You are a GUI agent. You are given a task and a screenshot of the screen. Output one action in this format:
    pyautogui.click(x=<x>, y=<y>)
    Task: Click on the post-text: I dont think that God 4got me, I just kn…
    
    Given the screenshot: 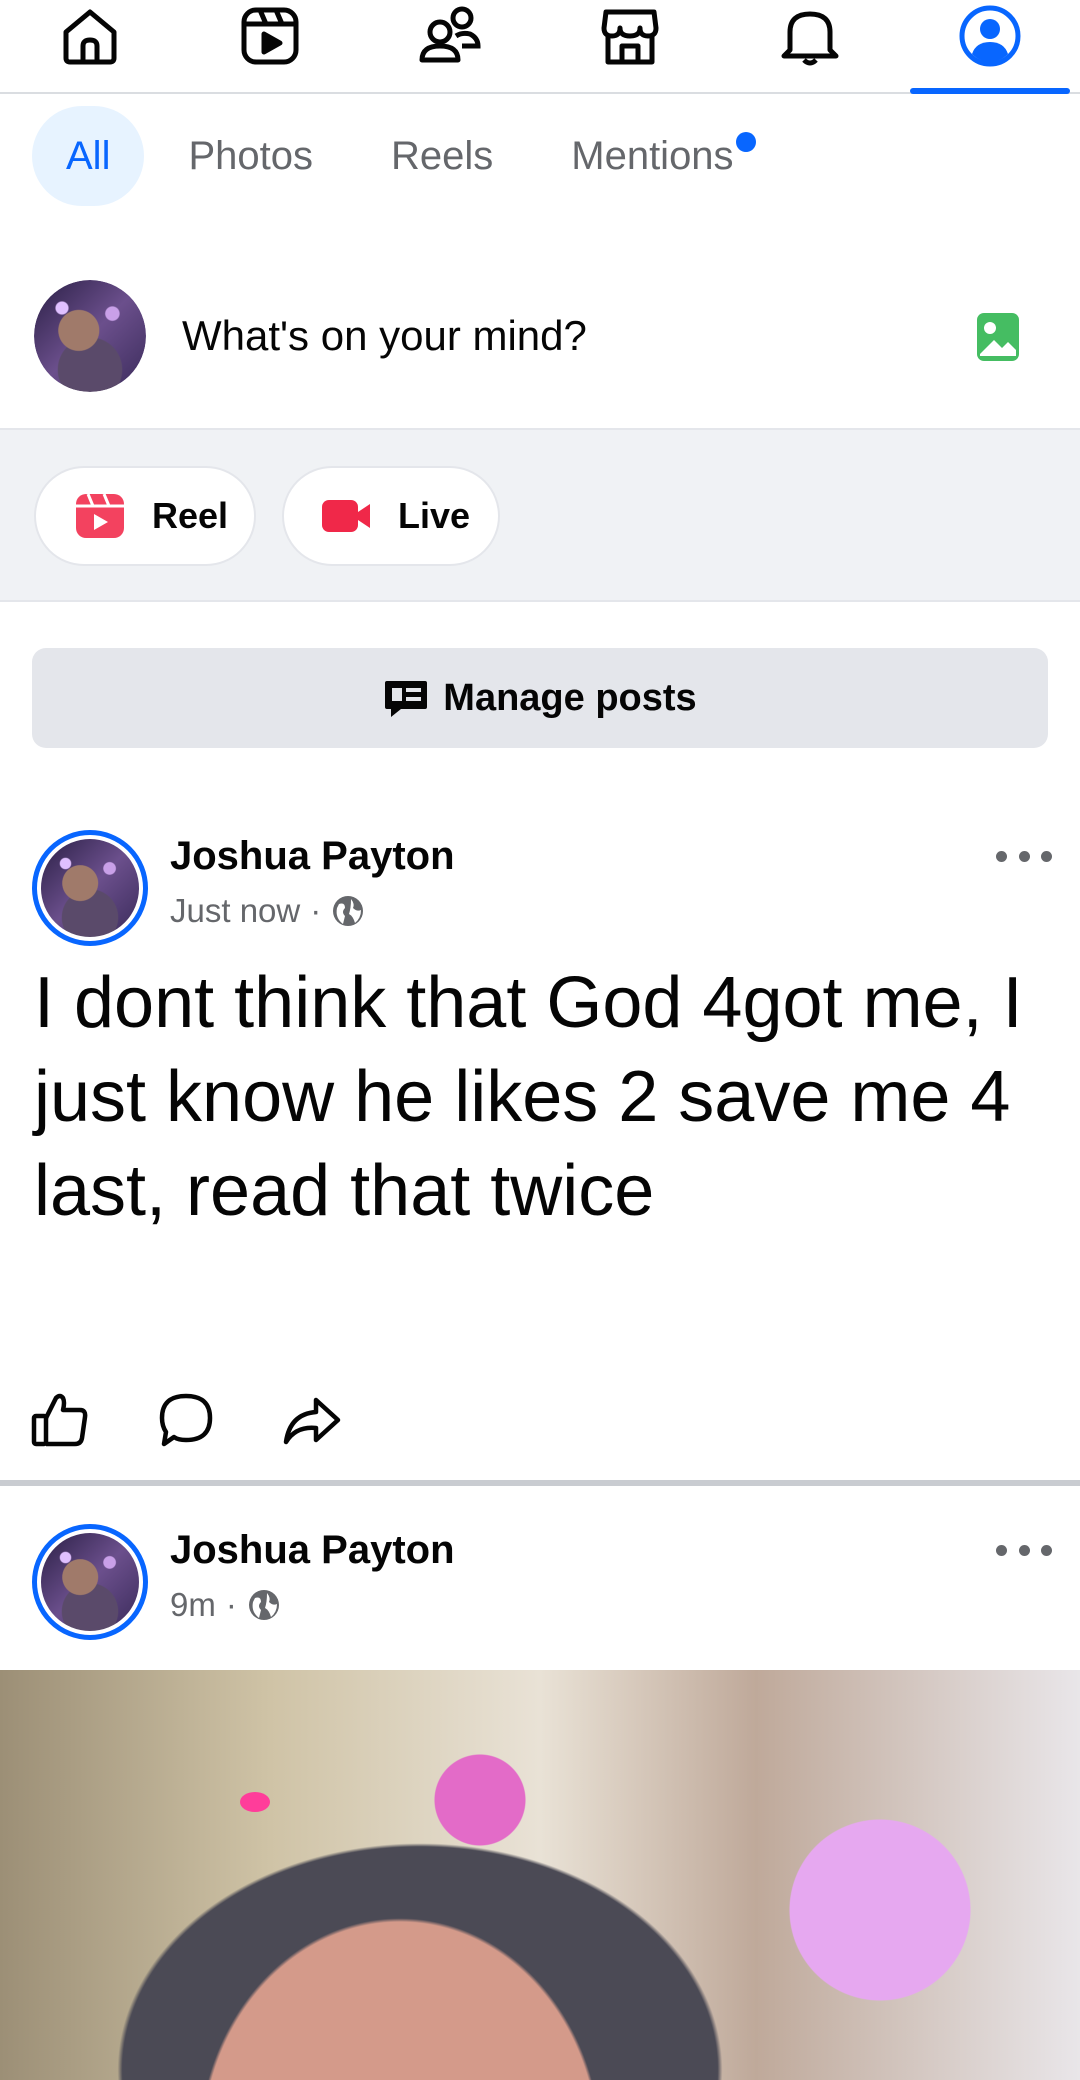 What is the action you would take?
    pyautogui.click(x=528, y=1097)
    